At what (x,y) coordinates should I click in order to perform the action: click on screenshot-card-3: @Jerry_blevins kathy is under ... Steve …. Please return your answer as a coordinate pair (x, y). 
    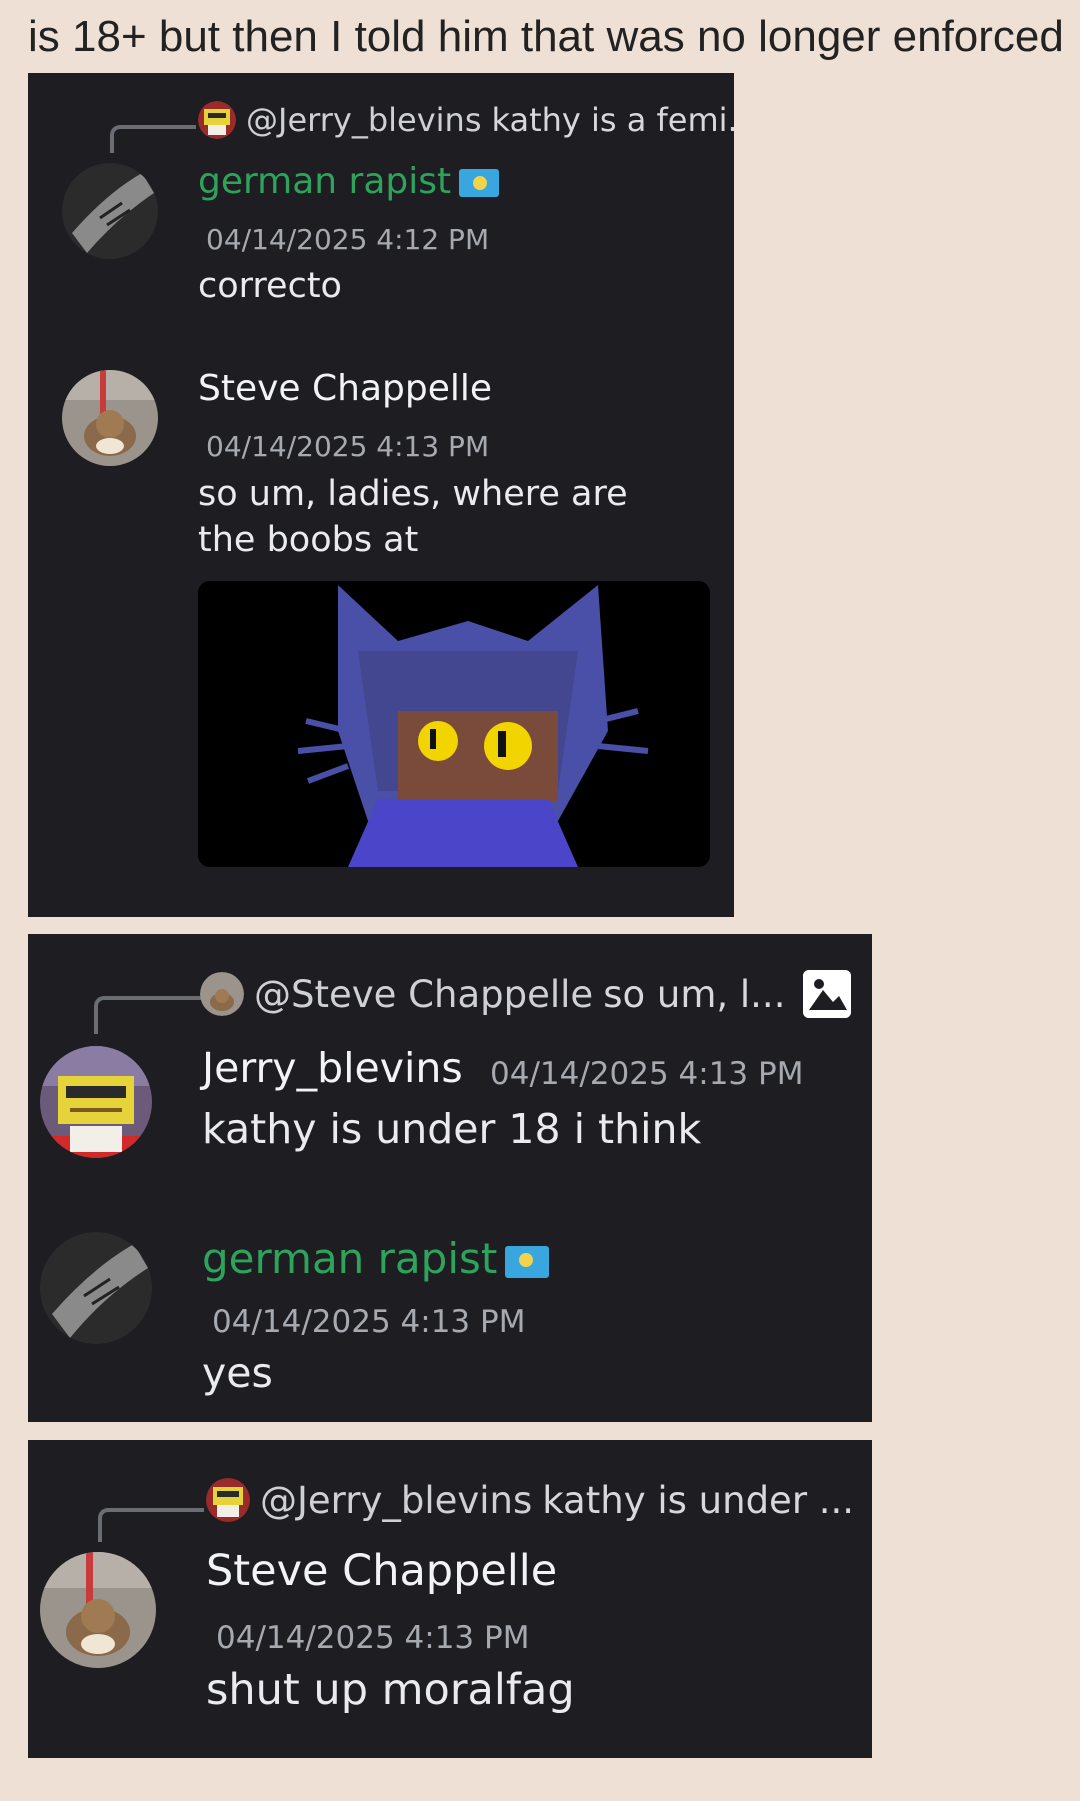
    Looking at the image, I should click on (450, 1599).